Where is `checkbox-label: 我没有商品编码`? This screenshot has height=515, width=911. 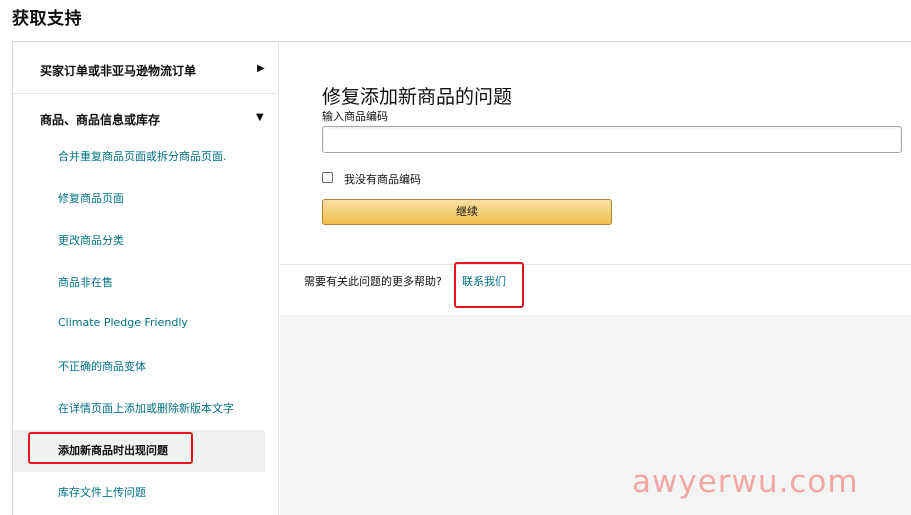 checkbox-label: 我没有商品编码 is located at coordinates (382, 179).